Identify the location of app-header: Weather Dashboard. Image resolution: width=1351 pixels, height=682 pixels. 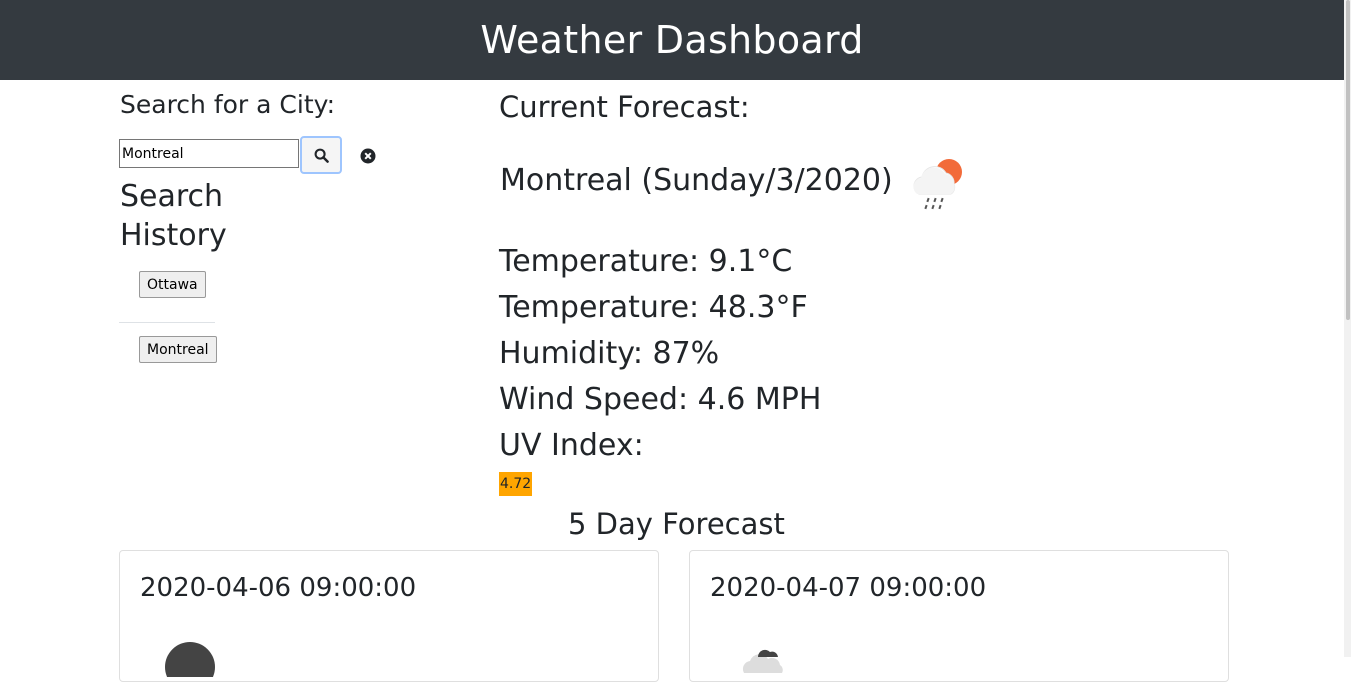
(672, 40).